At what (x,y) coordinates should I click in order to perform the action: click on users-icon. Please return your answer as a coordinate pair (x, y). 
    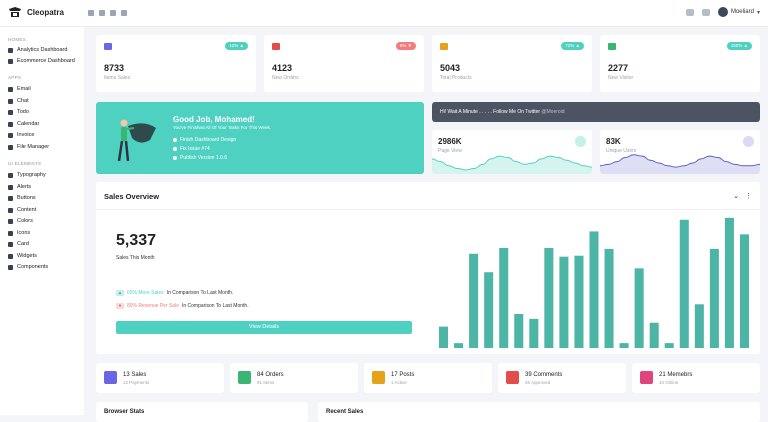
    Looking at the image, I should click on (748, 141).